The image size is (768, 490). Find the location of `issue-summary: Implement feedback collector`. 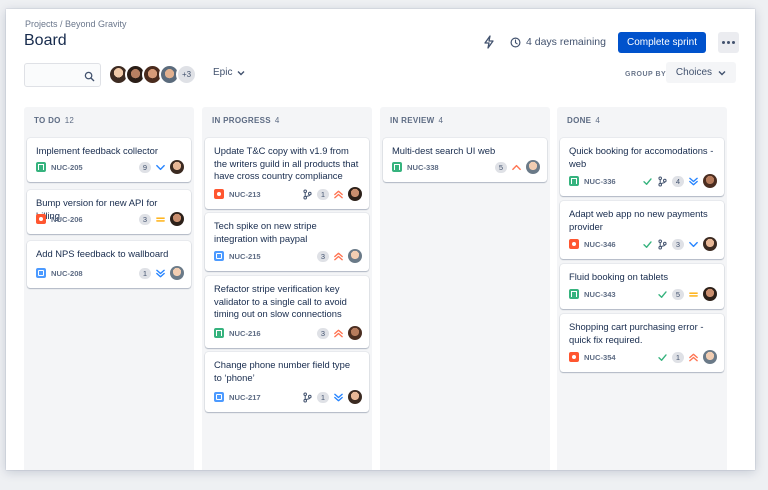

issue-summary: Implement feedback collector is located at coordinates (97, 150).